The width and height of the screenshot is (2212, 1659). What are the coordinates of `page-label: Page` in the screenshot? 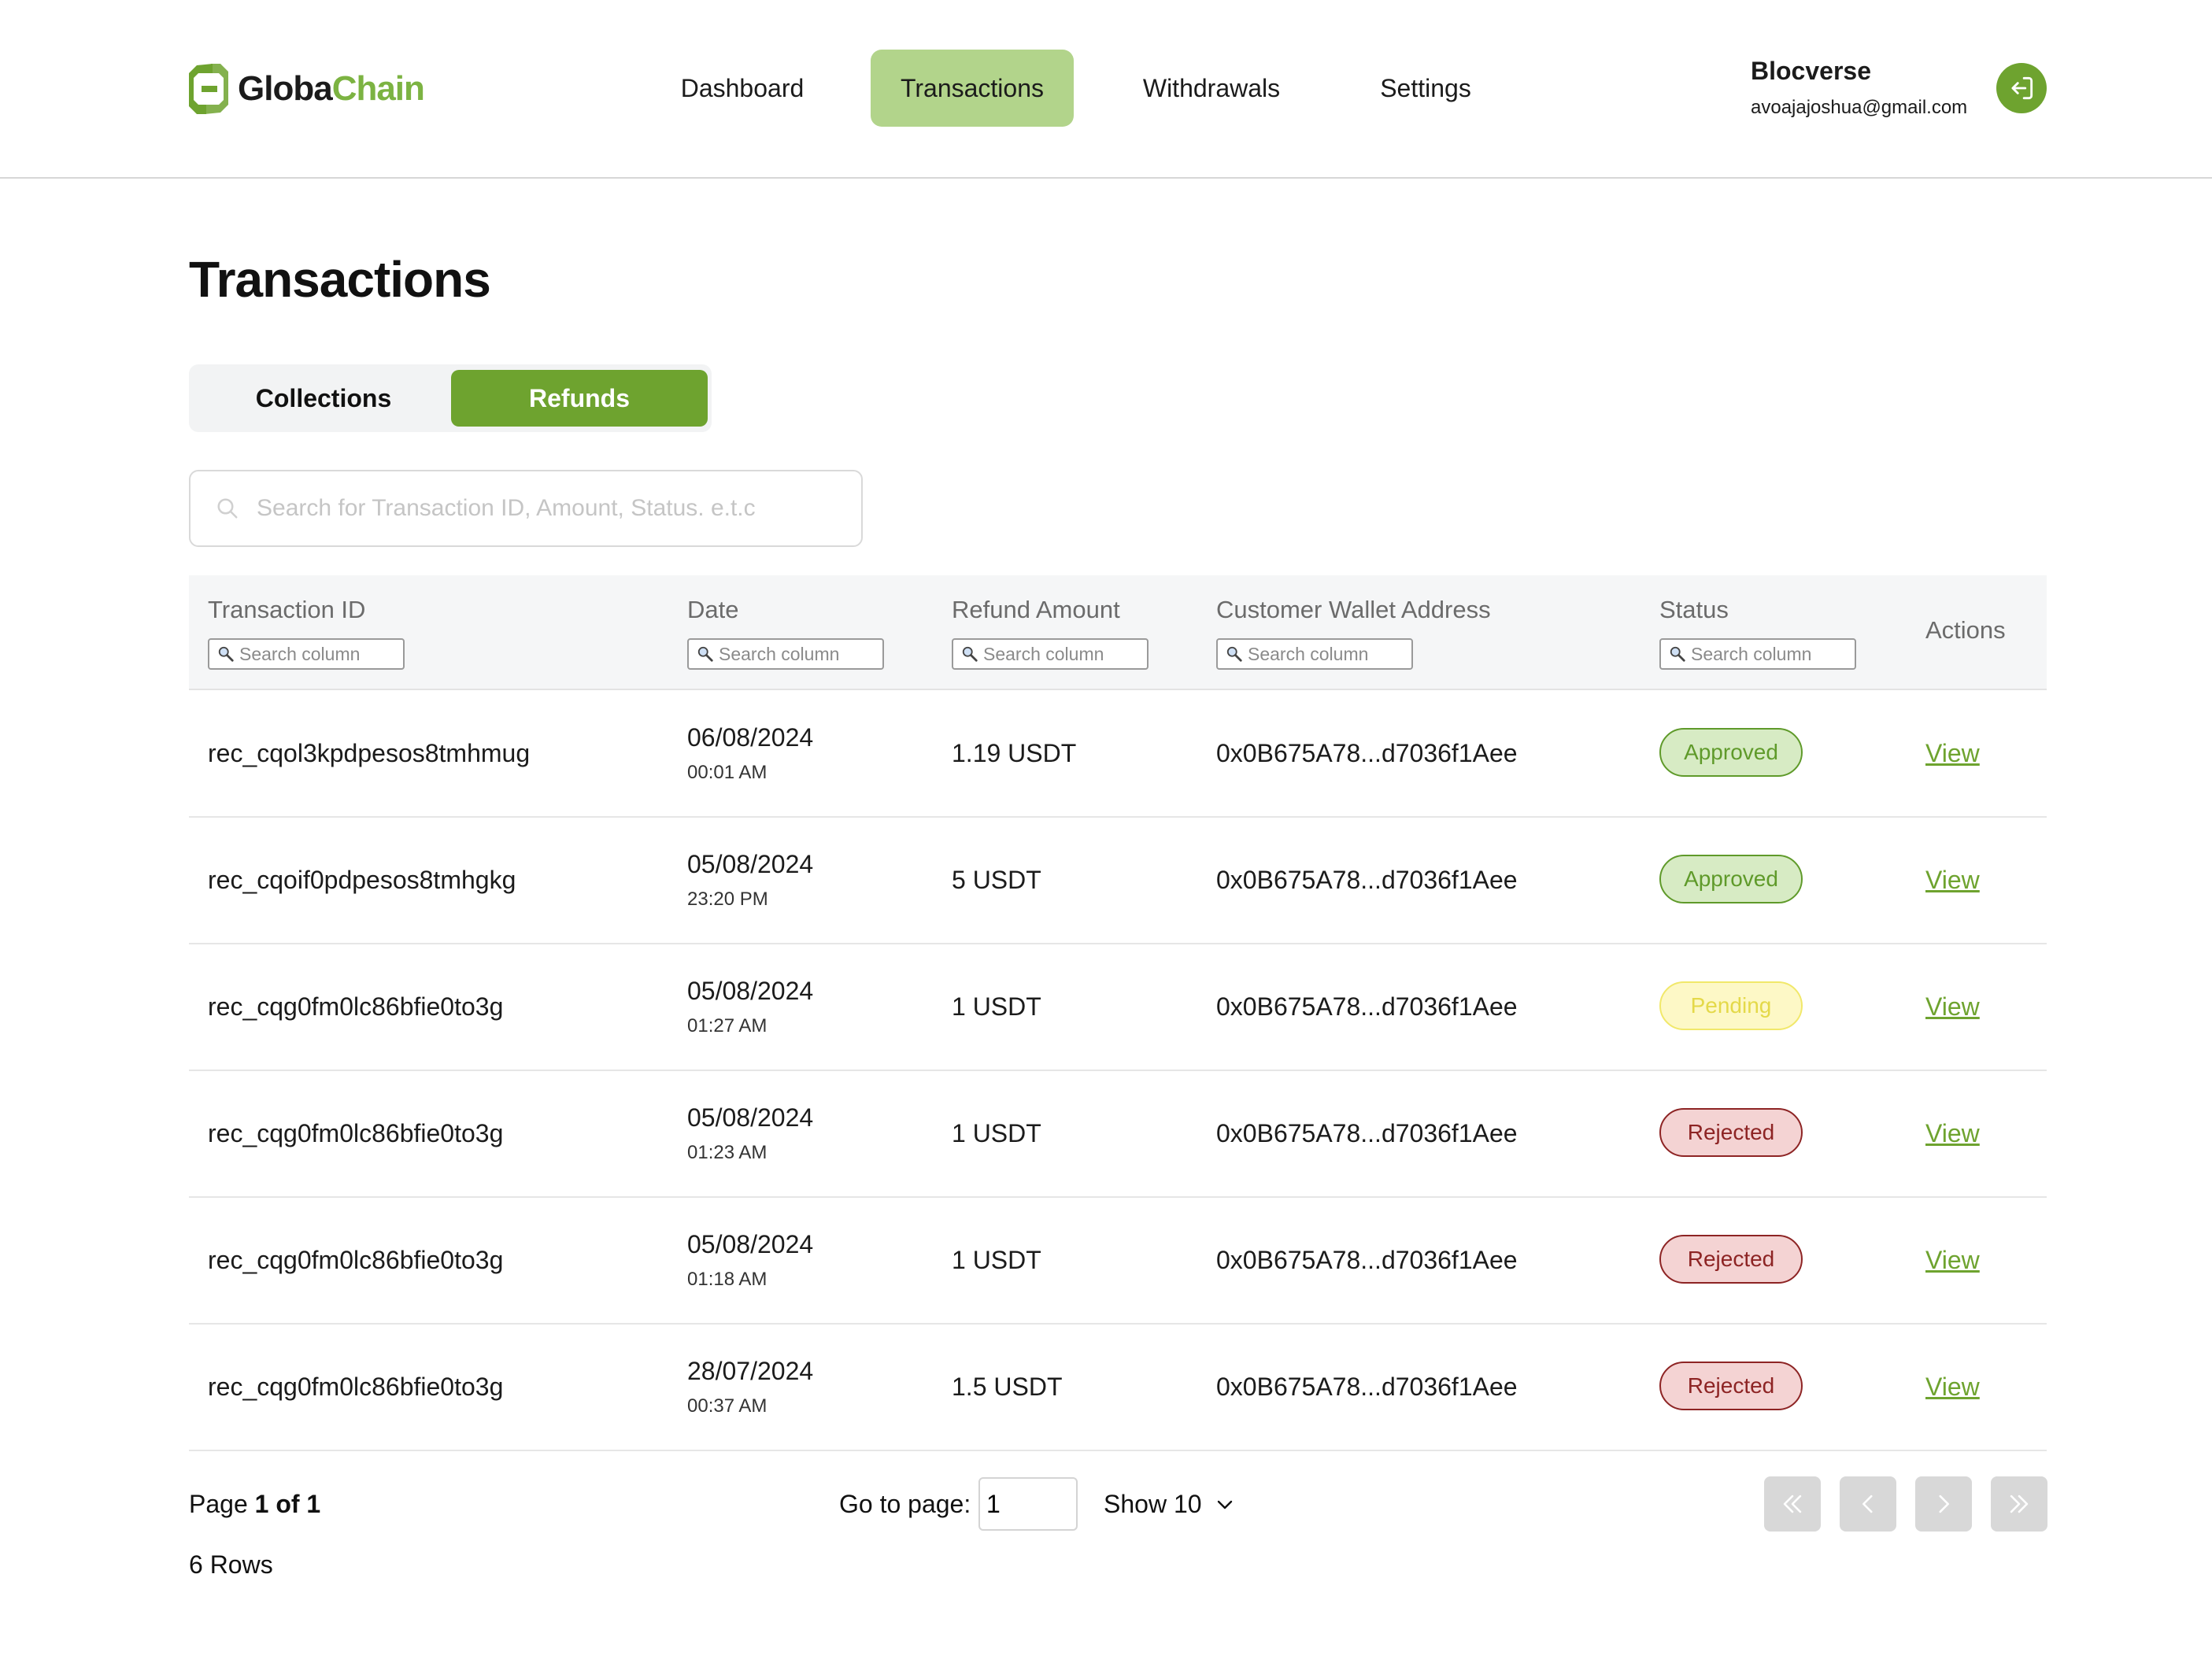 It's located at (219, 1504).